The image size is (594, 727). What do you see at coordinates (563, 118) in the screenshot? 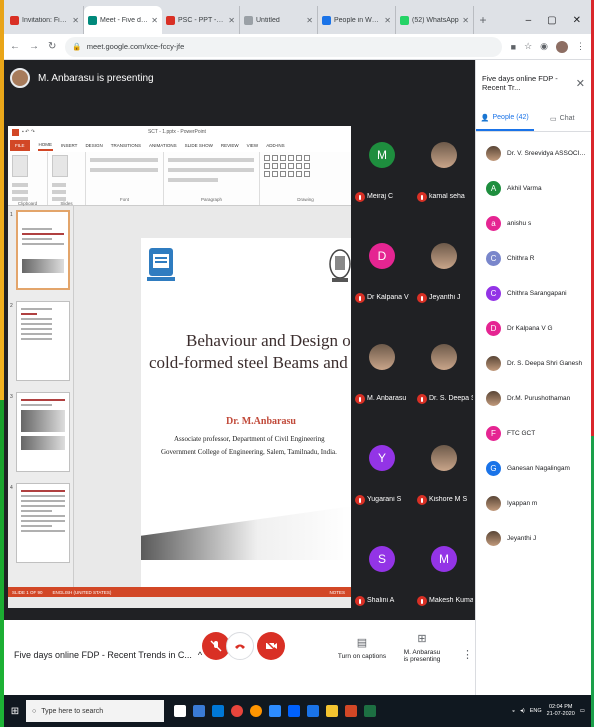
I see `tab-chat: ▭ Chat` at bounding box center [563, 118].